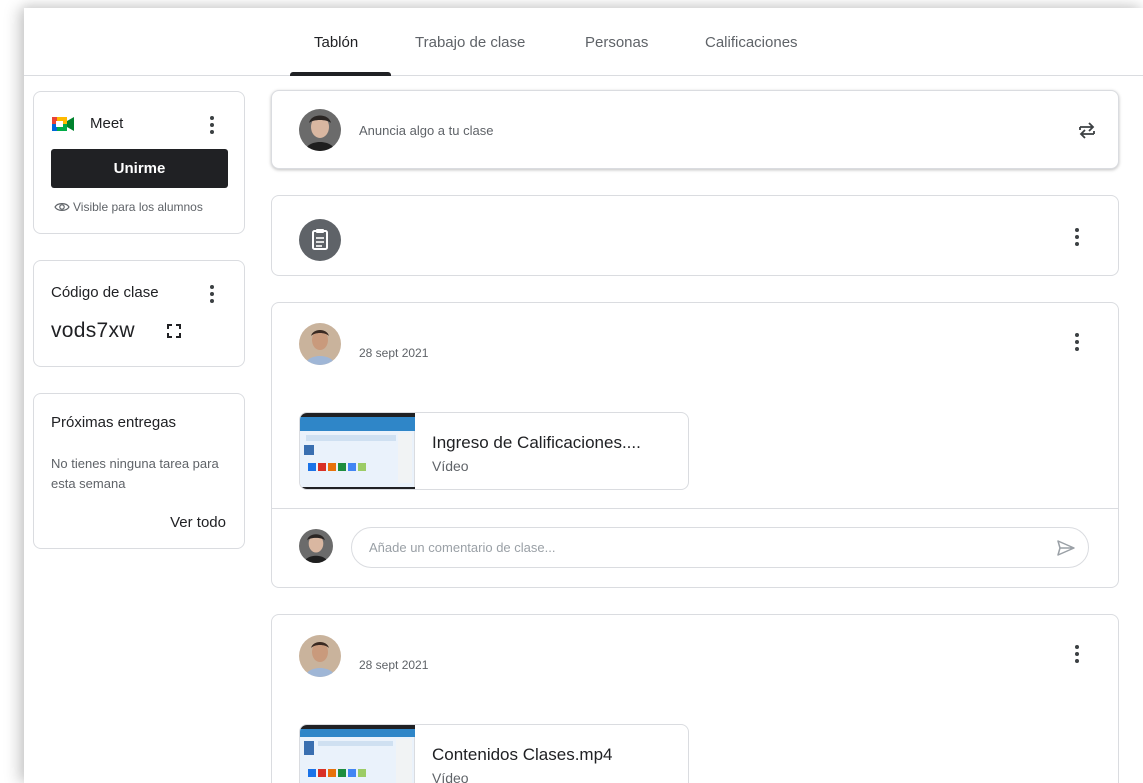  Describe the element at coordinates (426, 130) in the screenshot. I see `announce-placeholder: Anuncia algo a tu clase` at that location.